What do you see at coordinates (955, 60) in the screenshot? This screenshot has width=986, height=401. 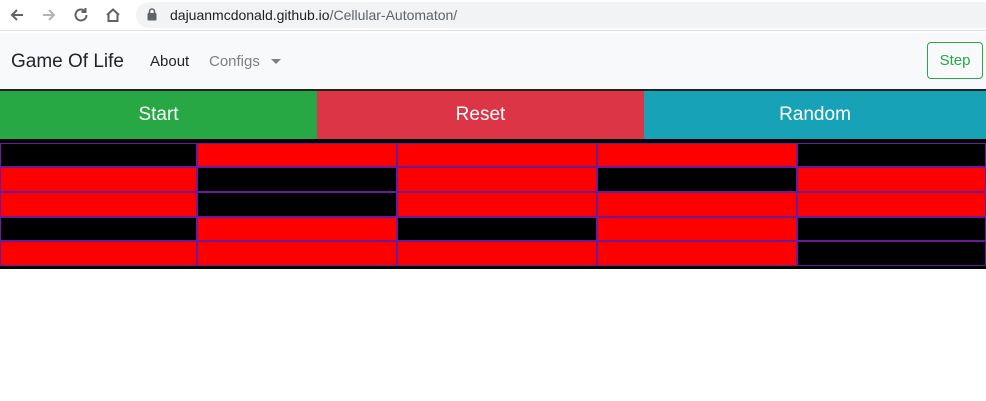 I see `step-button: Step` at bounding box center [955, 60].